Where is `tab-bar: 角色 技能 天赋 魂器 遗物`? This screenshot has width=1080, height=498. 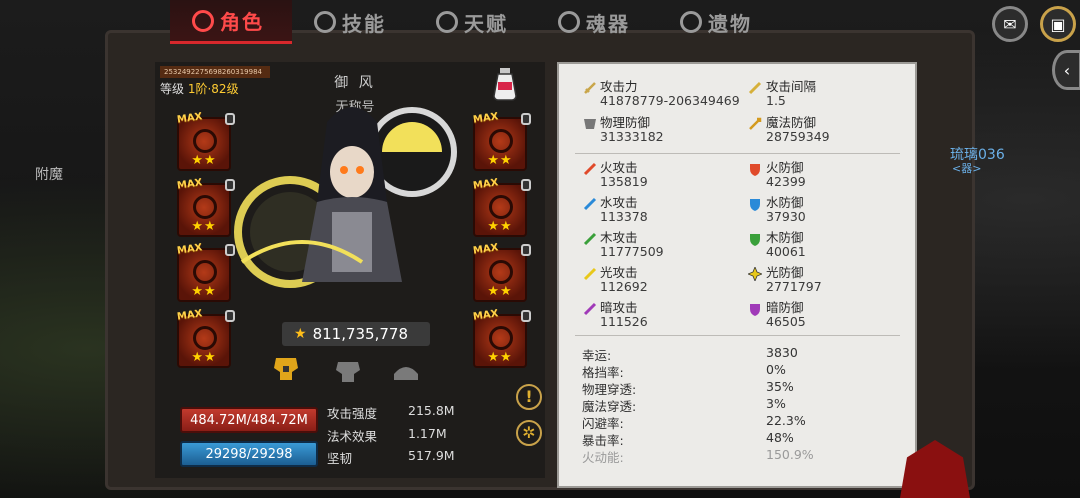
tab-bar: 角色 技能 天赋 魂器 遗物 is located at coordinates (520, 23).